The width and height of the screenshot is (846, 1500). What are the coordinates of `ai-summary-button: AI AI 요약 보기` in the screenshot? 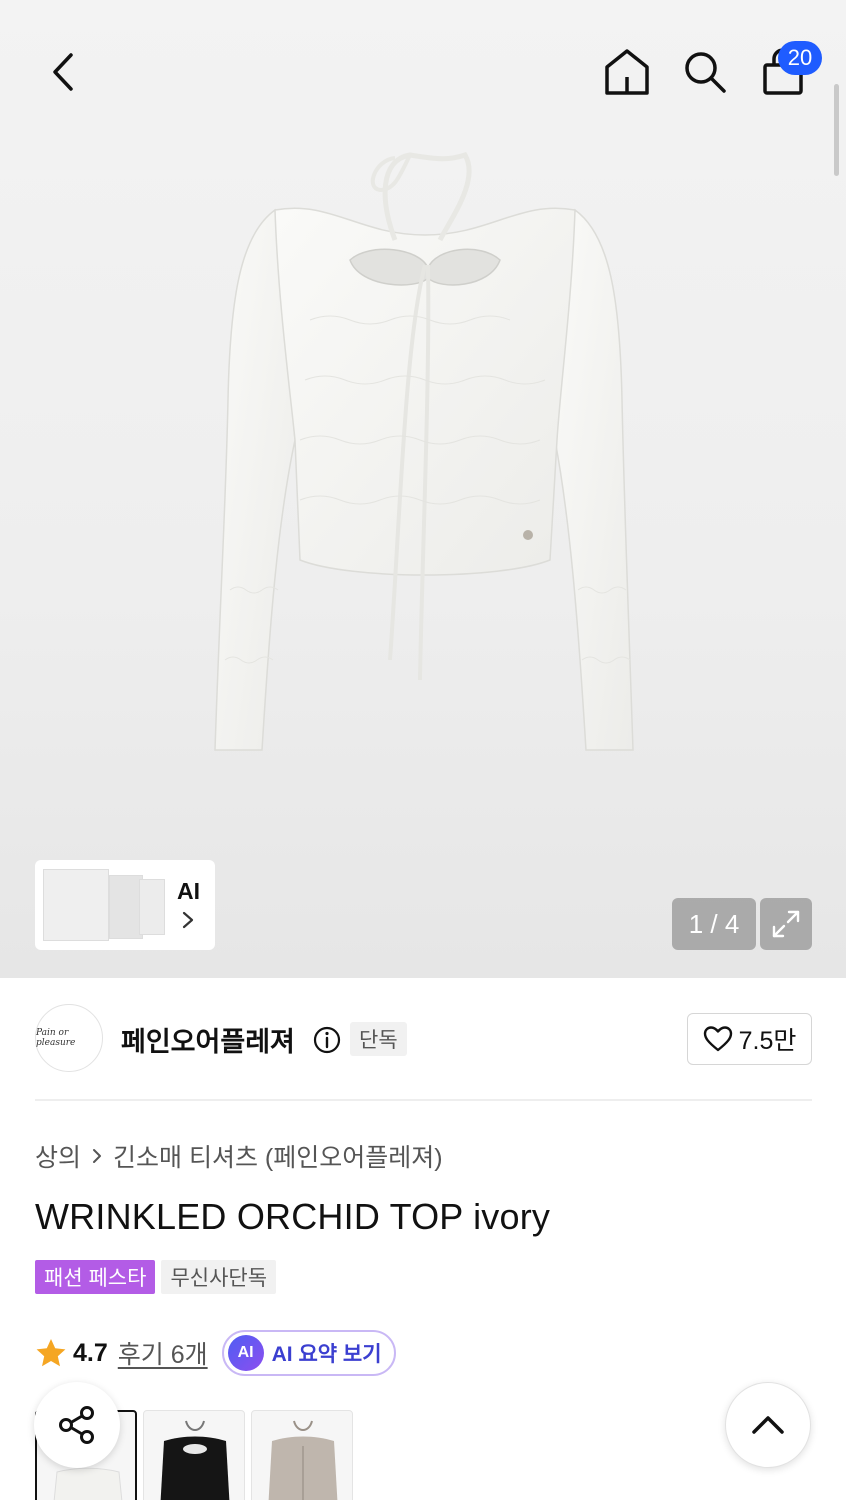 It's located at (308, 1353).